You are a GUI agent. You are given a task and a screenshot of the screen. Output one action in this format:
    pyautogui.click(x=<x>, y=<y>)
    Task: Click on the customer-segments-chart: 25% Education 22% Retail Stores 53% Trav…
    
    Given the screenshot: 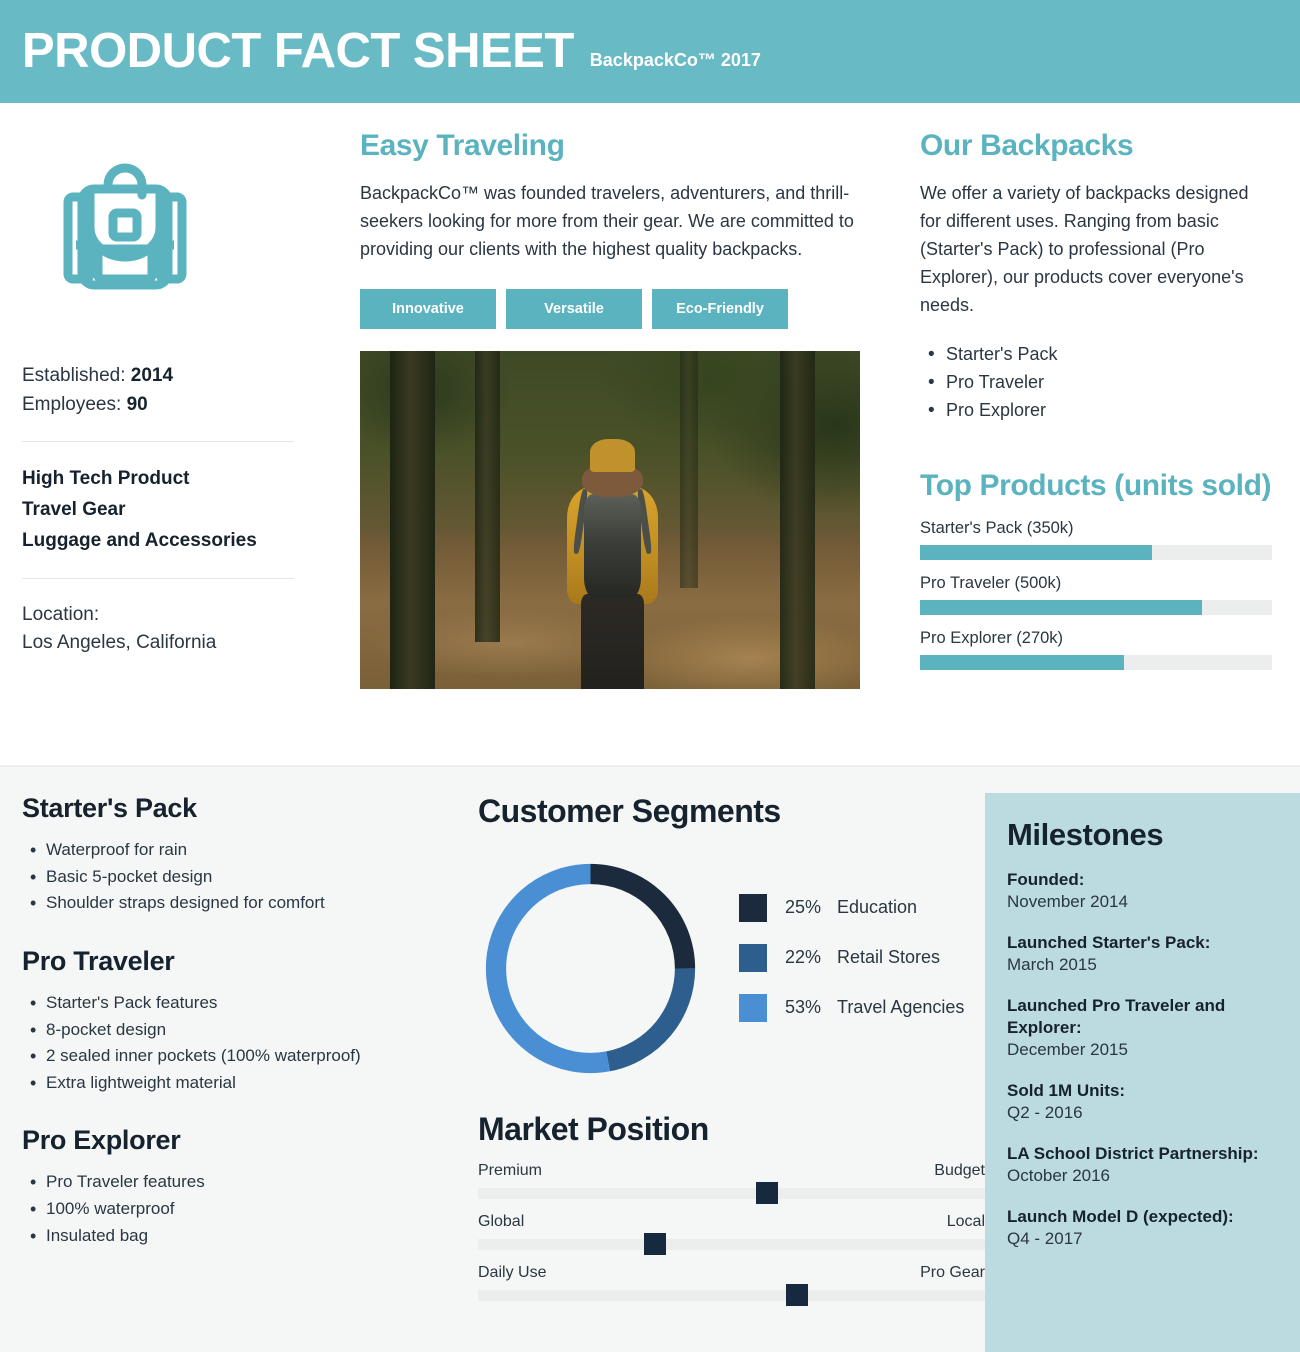 What is the action you would take?
    pyautogui.click(x=731, y=968)
    